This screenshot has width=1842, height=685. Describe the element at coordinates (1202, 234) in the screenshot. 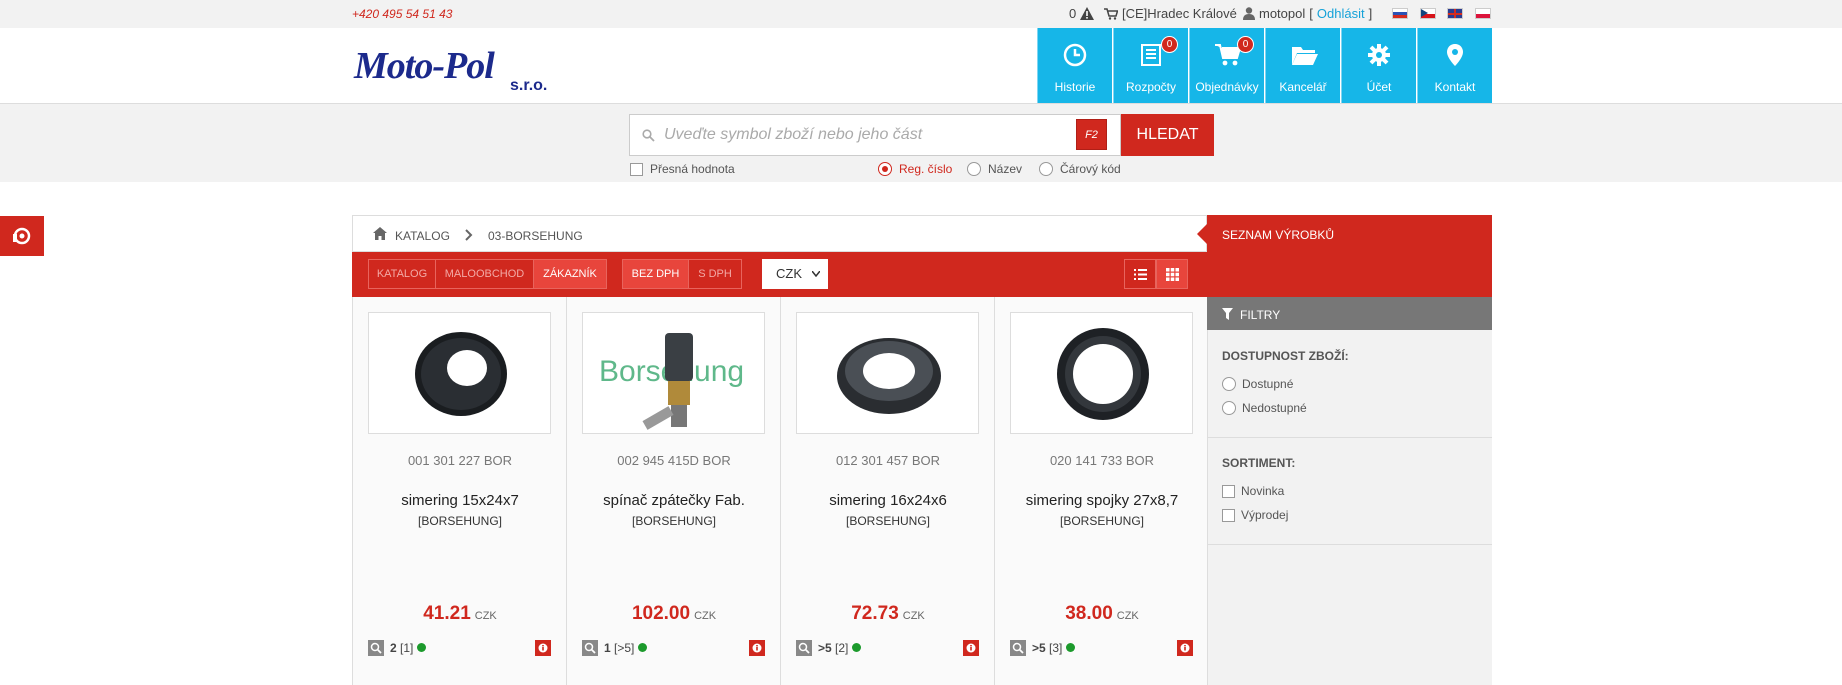

I see `title-arrow` at that location.